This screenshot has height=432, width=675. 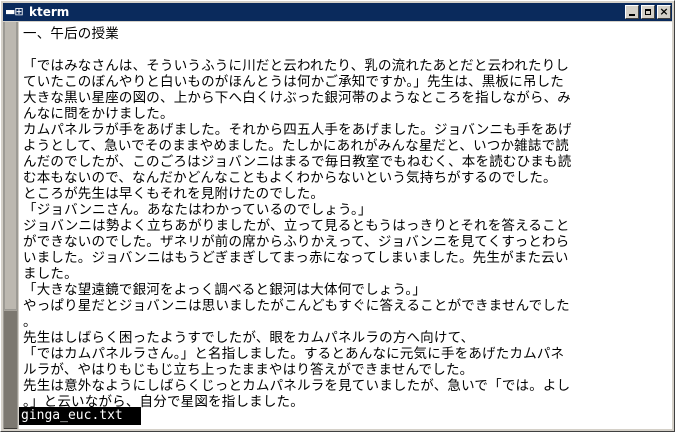 What do you see at coordinates (16, 12) in the screenshot?
I see `system-menu-icon: ▬⊞` at bounding box center [16, 12].